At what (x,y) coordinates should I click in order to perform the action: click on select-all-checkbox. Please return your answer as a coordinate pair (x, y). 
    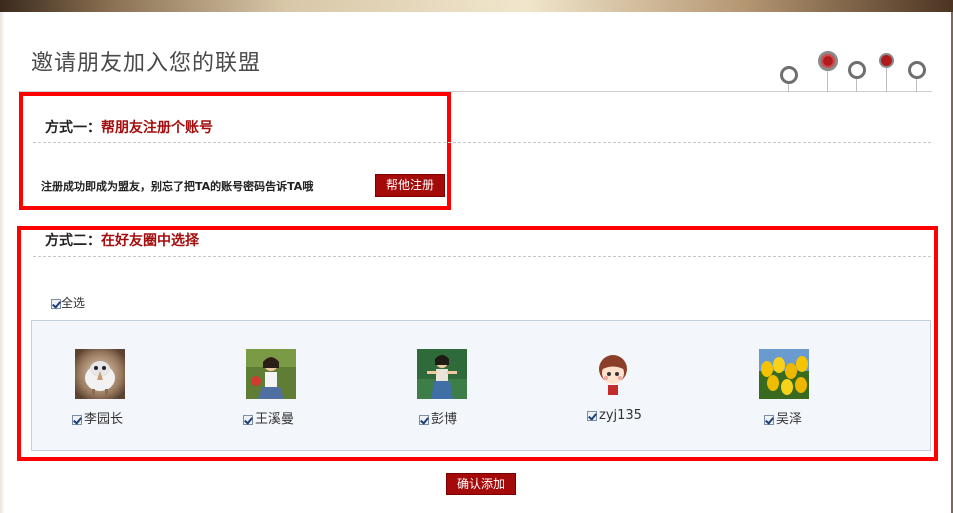
    Looking at the image, I should click on (56, 303).